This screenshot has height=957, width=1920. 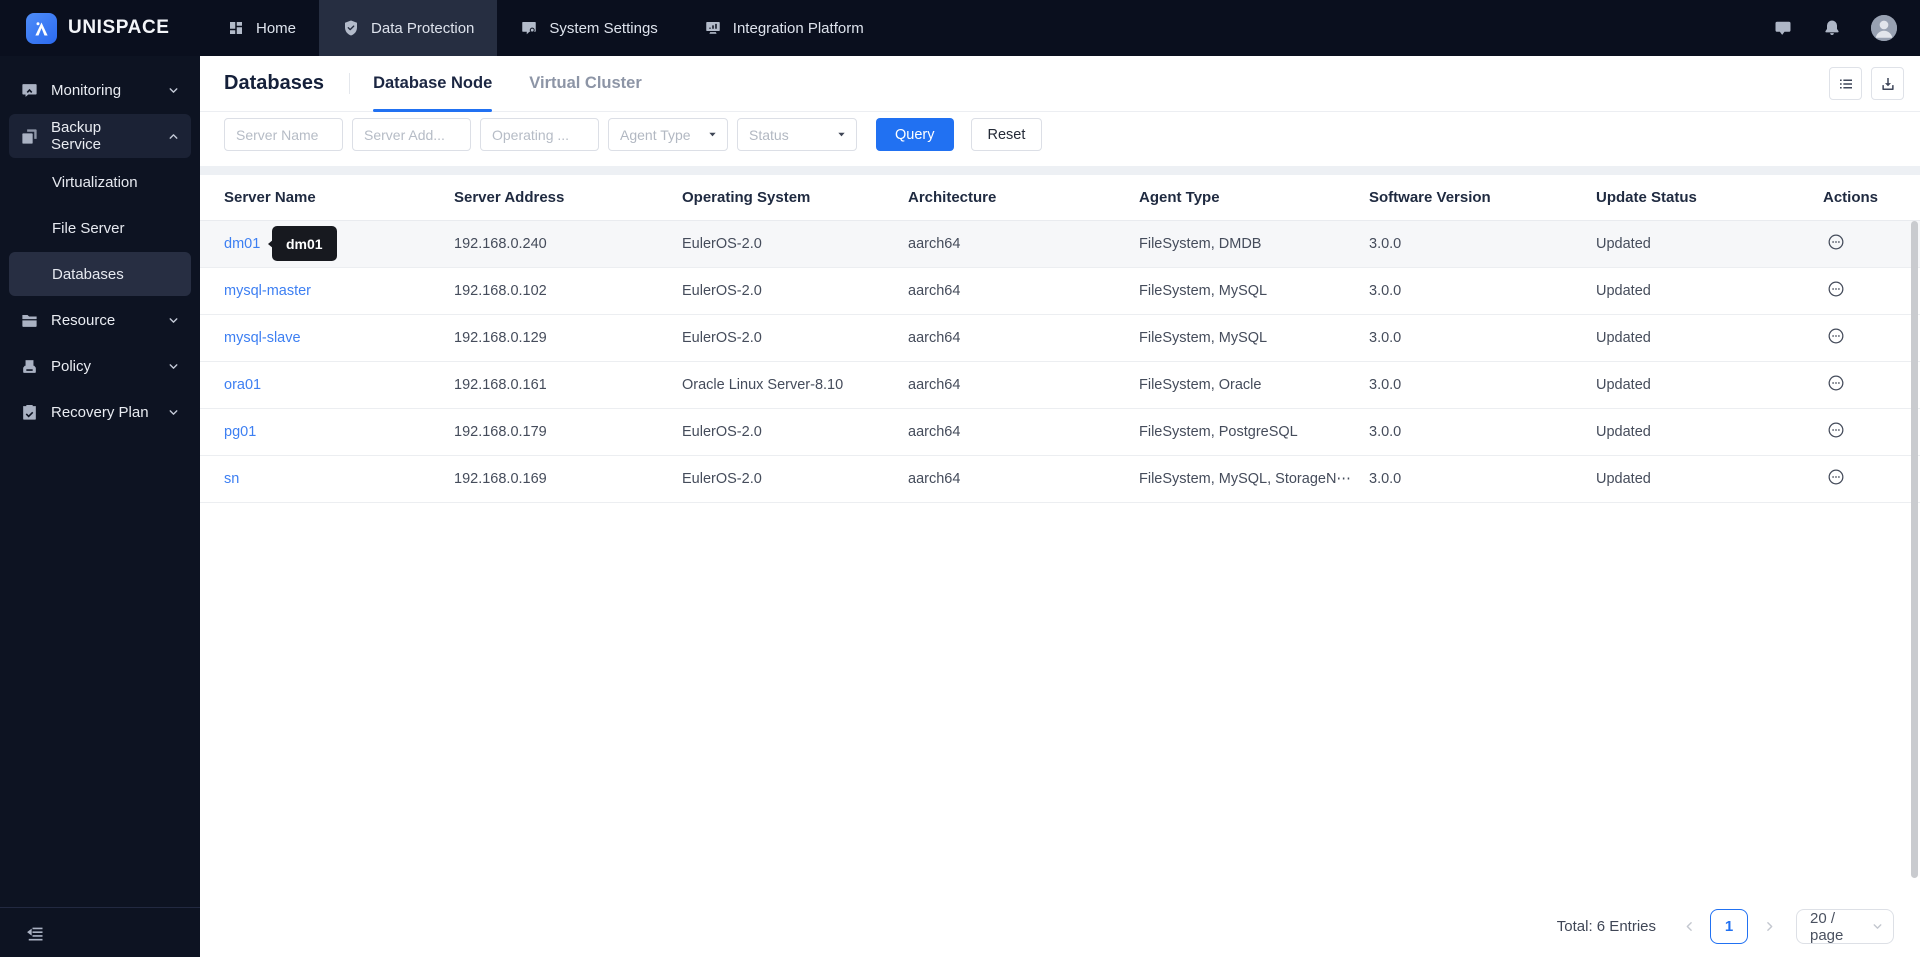 What do you see at coordinates (539, 134) in the screenshot?
I see `filter-input-operating` at bounding box center [539, 134].